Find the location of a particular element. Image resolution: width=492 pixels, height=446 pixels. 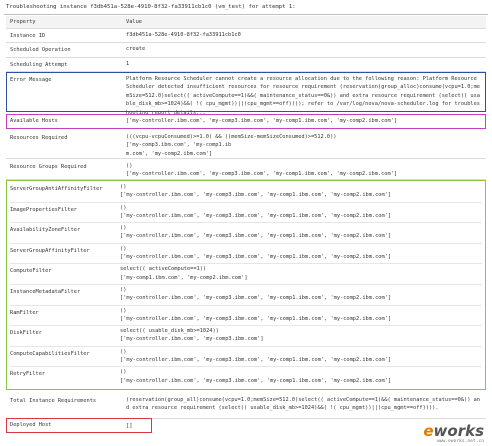

instance-id-value: f3db451a-528e-4910-8f32-fa33911cb1c0 is located at coordinates (183, 35).